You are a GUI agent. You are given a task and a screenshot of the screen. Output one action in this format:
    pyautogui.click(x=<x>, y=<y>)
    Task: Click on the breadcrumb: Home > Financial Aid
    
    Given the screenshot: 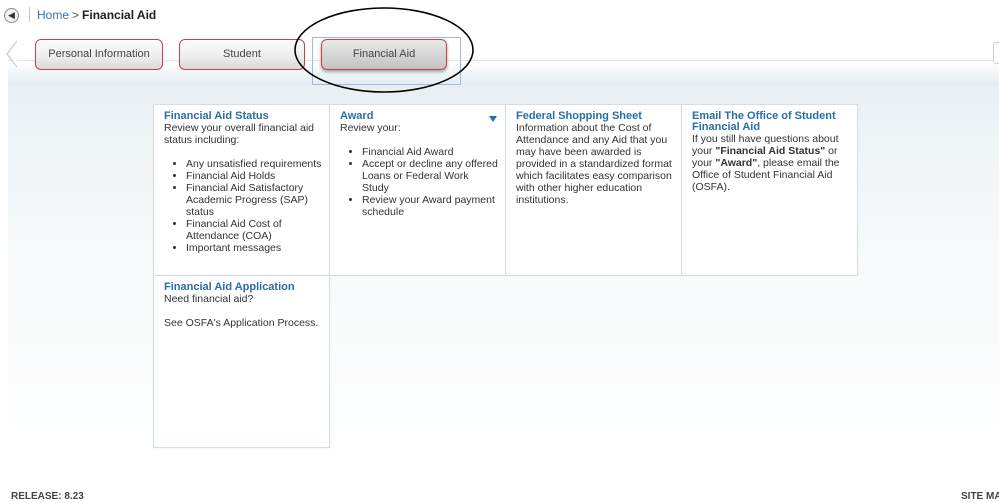 What is the action you would take?
    pyautogui.click(x=96, y=15)
    